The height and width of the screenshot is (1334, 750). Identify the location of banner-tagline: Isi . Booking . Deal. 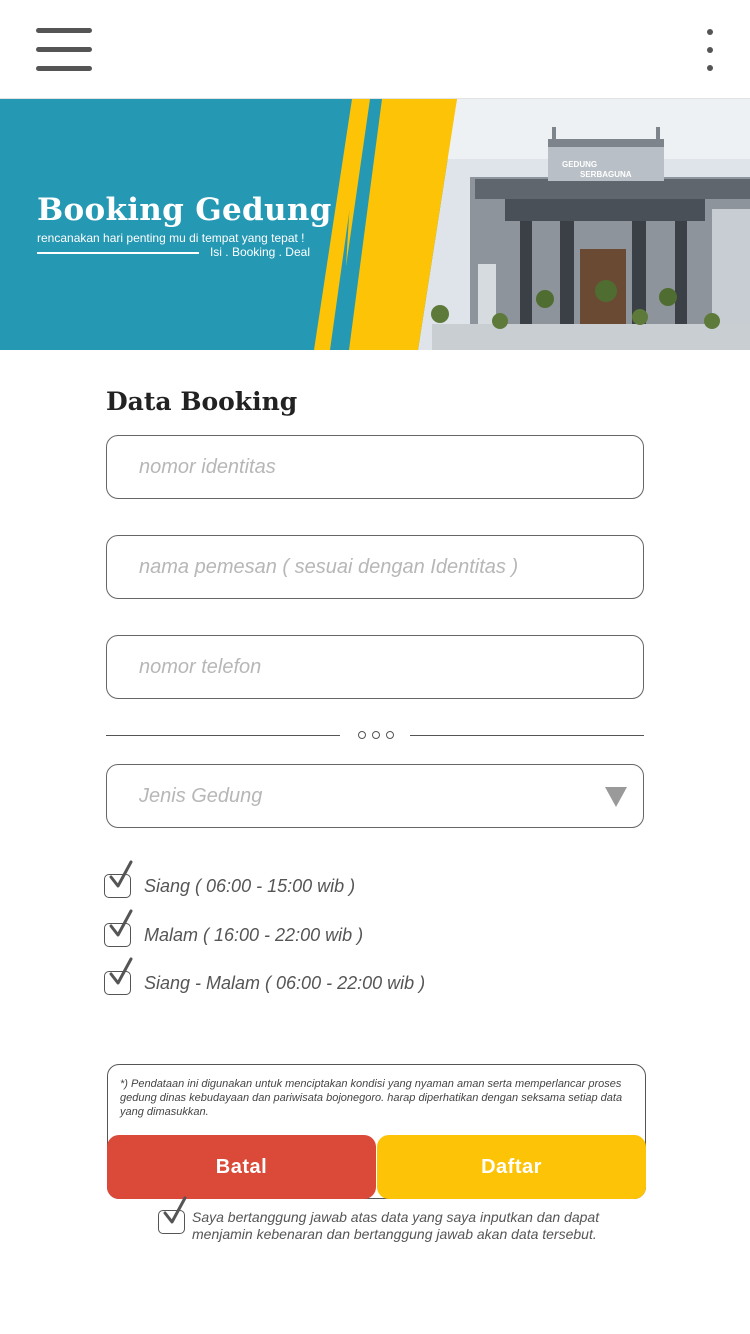
(259, 252).